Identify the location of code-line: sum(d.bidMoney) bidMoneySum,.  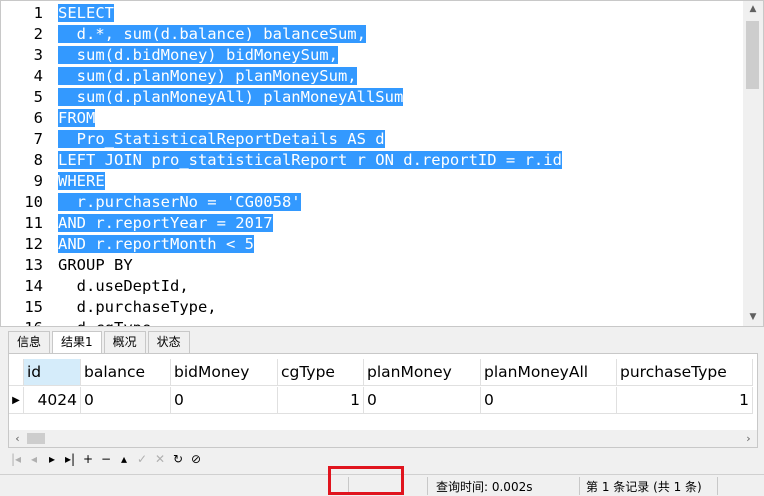
(399, 55).